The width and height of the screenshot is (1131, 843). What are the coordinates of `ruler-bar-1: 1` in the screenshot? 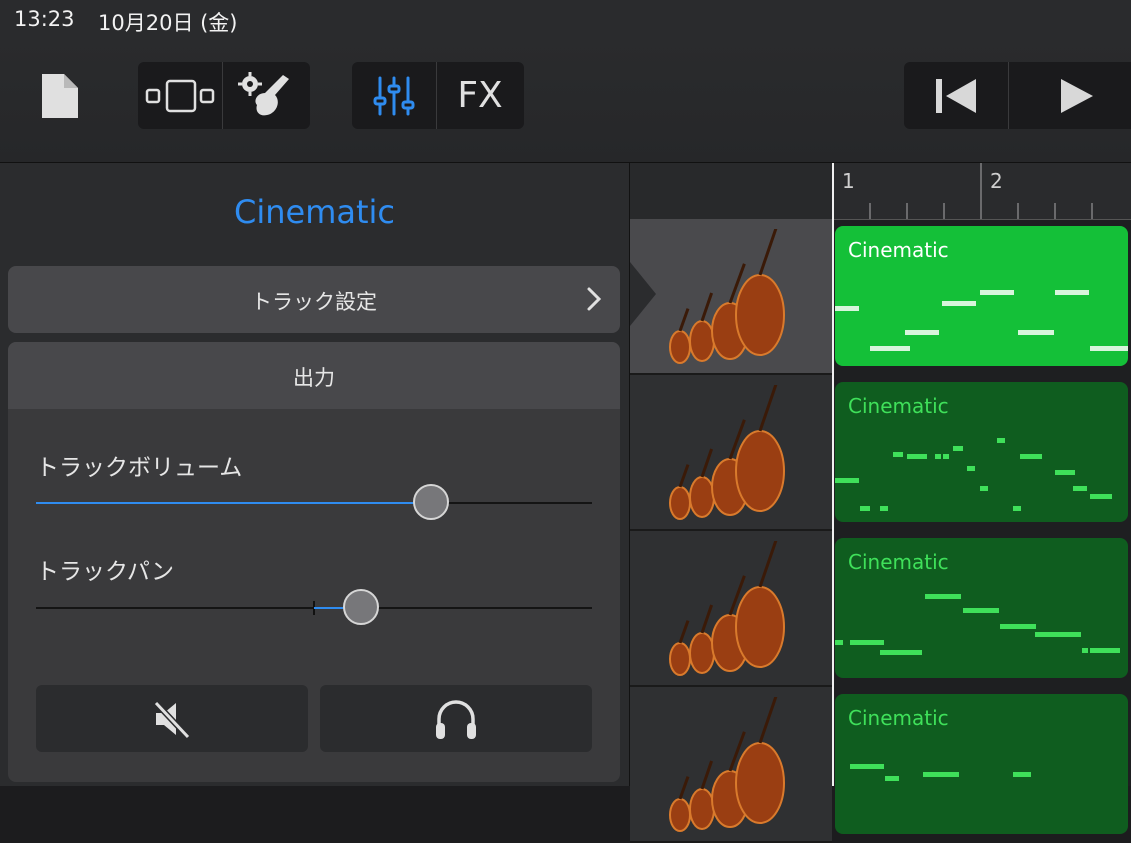 It's located at (848, 181).